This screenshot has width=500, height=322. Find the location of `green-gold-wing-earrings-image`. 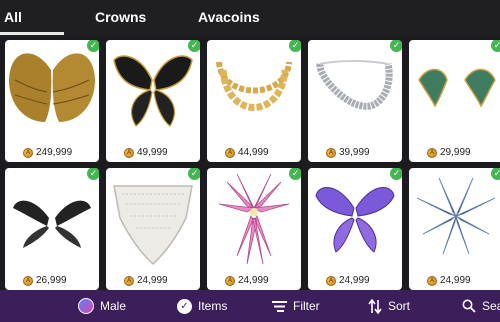

green-gold-wing-earrings-image is located at coordinates (457, 88).